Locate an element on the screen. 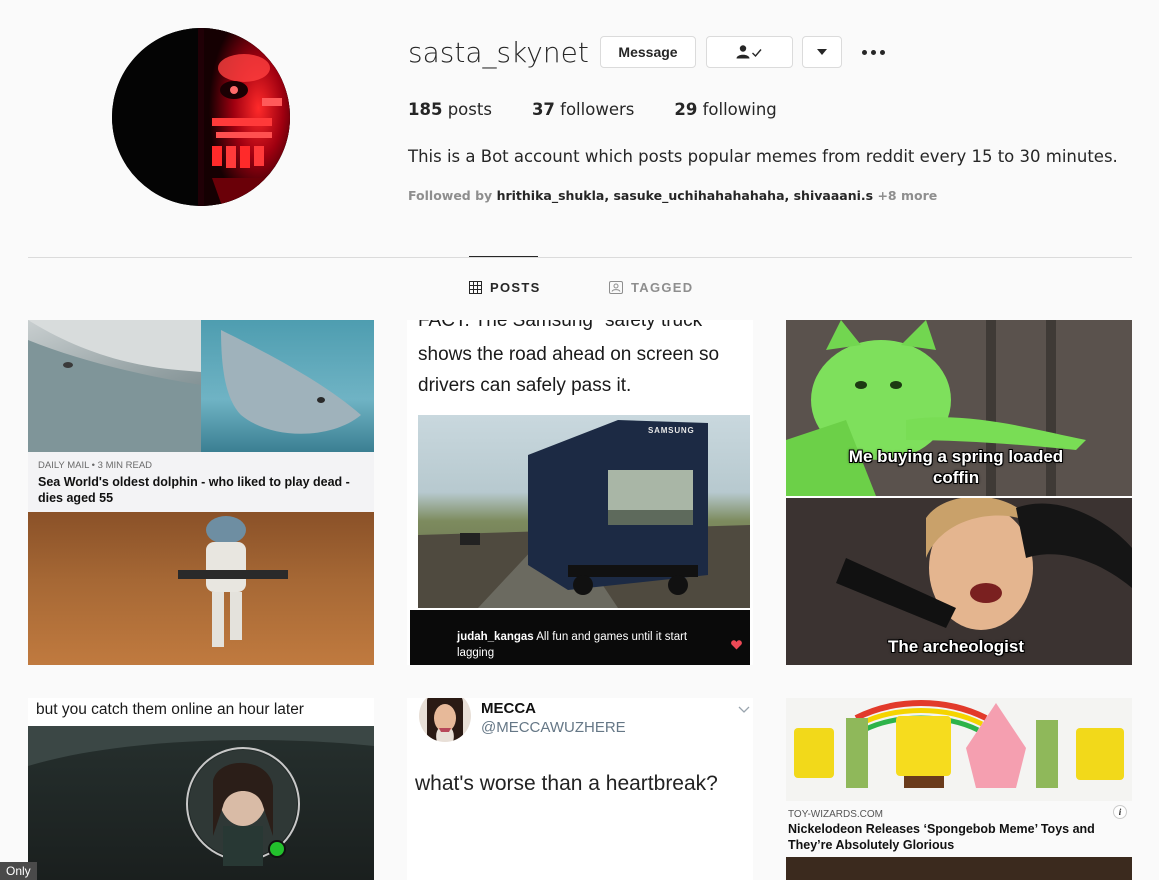 The width and height of the screenshot is (1159, 880). message-button: Message is located at coordinates (648, 52).